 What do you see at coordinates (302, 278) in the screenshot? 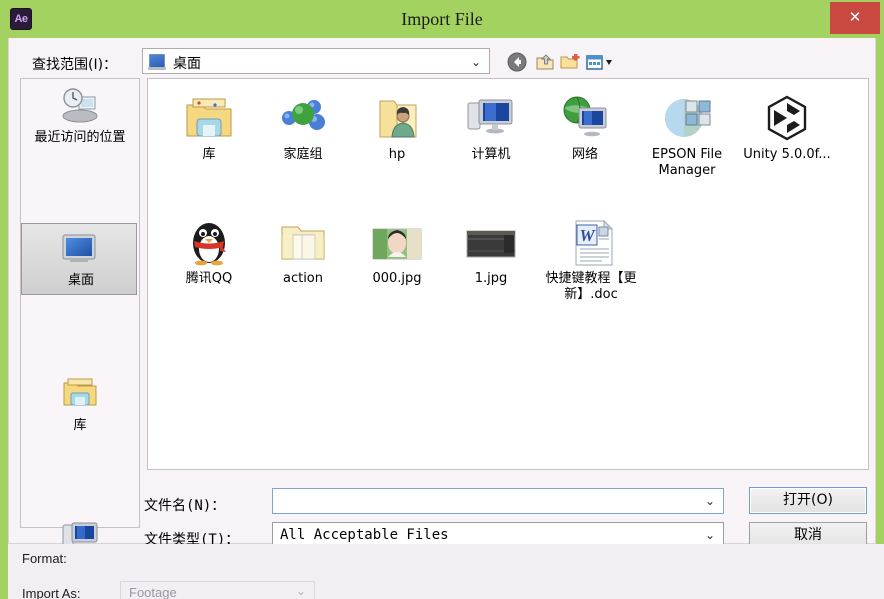
I see `file-item-label: action` at bounding box center [302, 278].